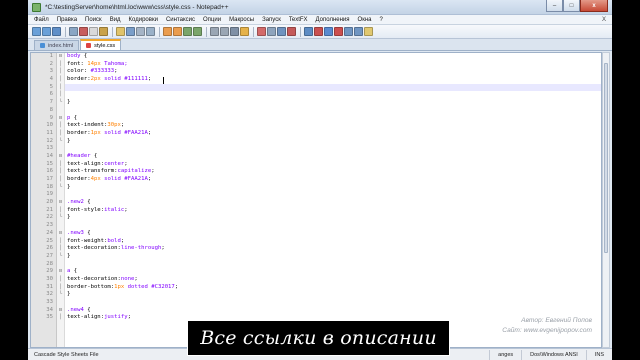  What do you see at coordinates (49, 209) in the screenshot?
I see `line-number: 21` at bounding box center [49, 209].